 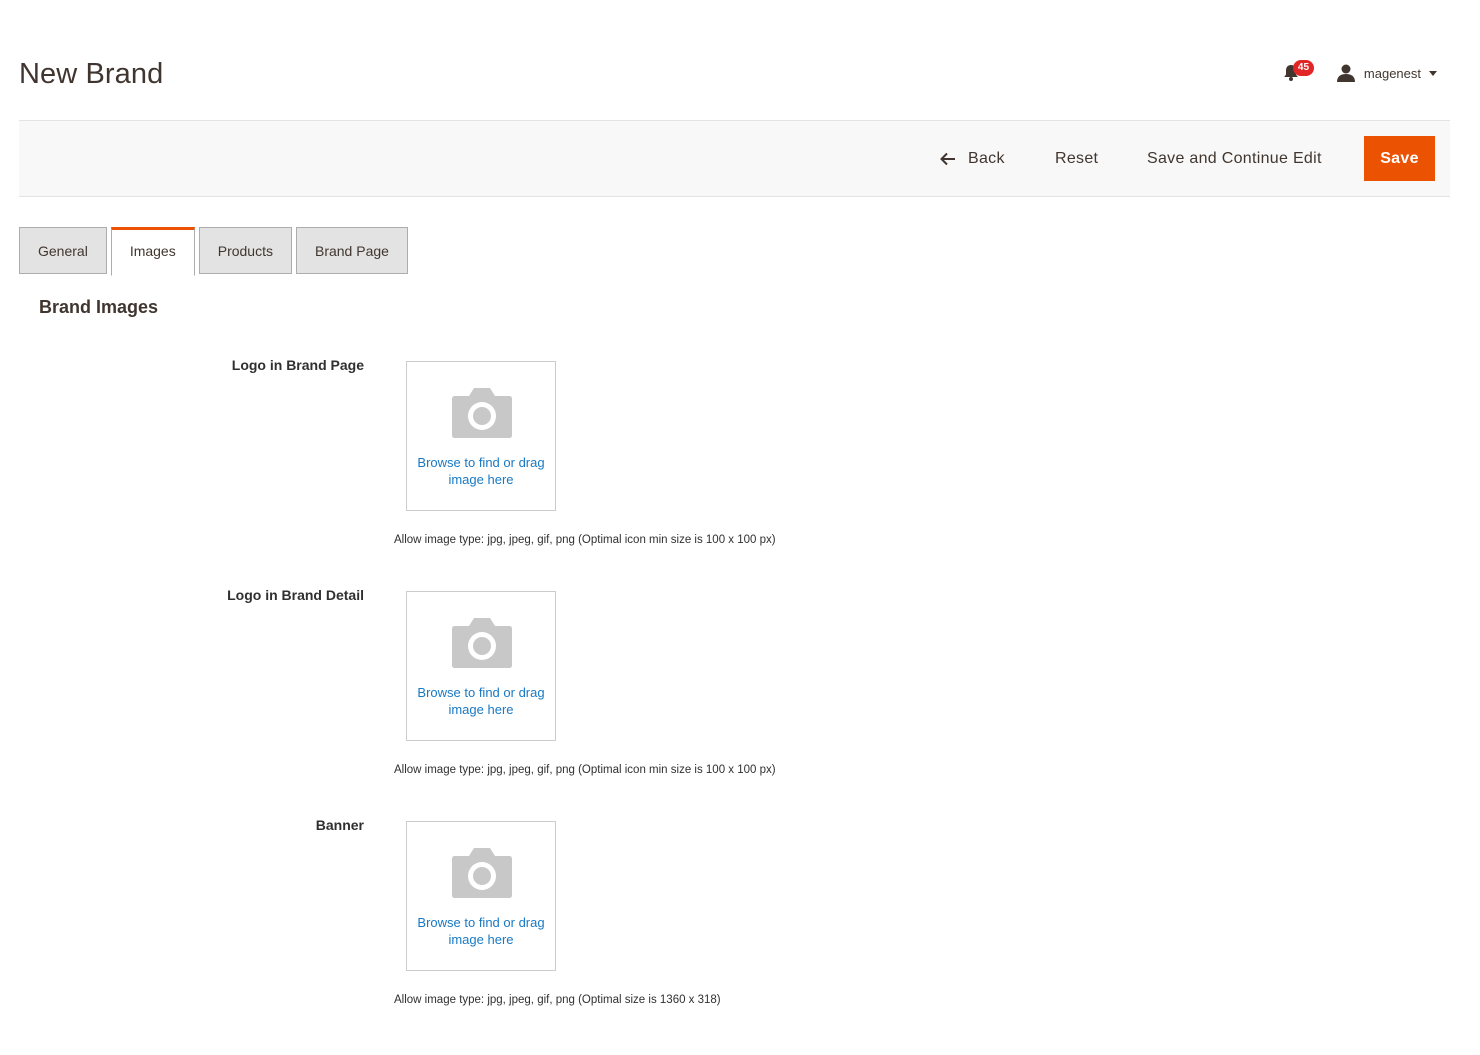 I want to click on section-title: Brand Images, so click(x=99, y=307).